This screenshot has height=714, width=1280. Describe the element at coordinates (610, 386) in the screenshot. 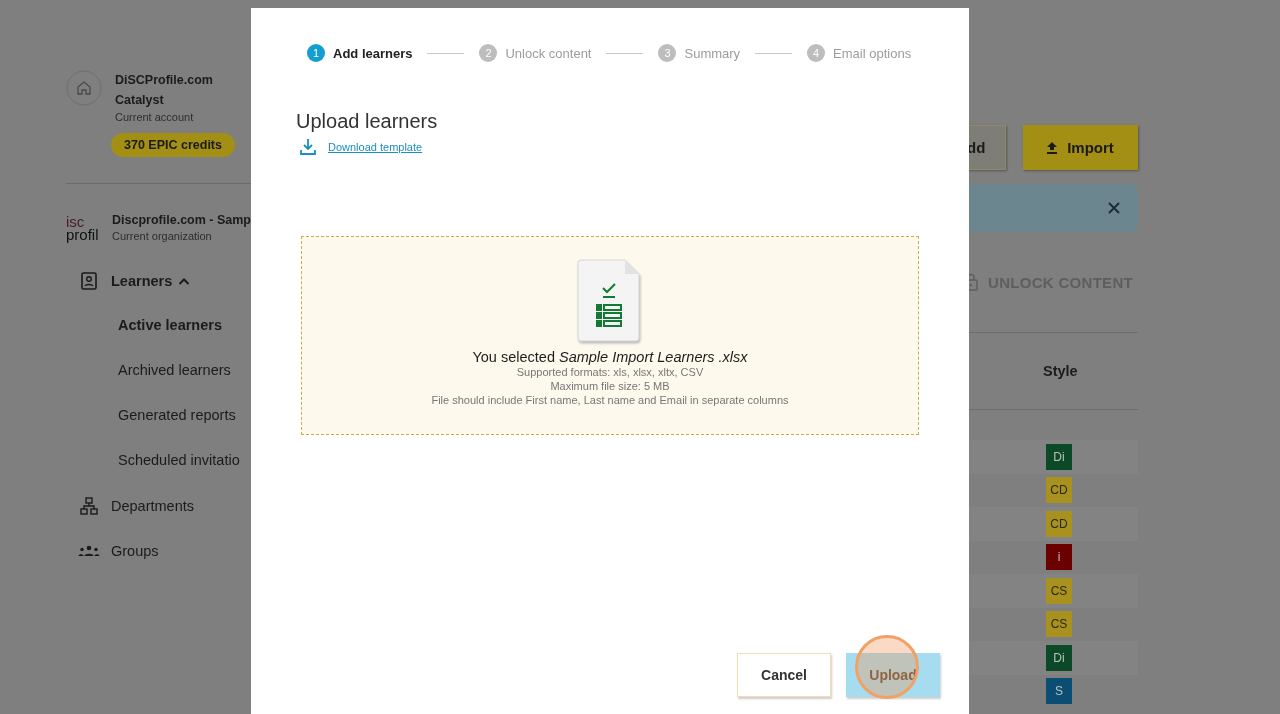

I see `upload-hint: Maximum file size: 5 MB` at that location.